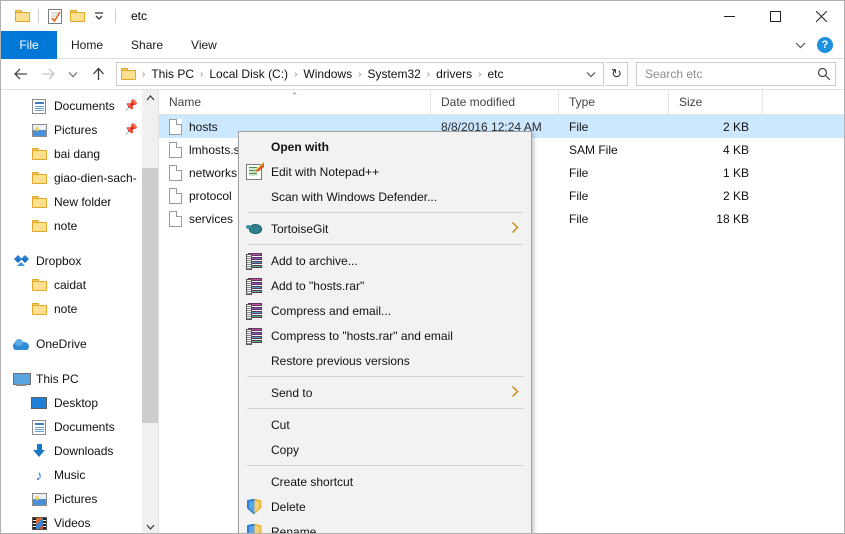  Describe the element at coordinates (385, 392) in the screenshot. I see `menu-item-send-to: Send to` at that location.